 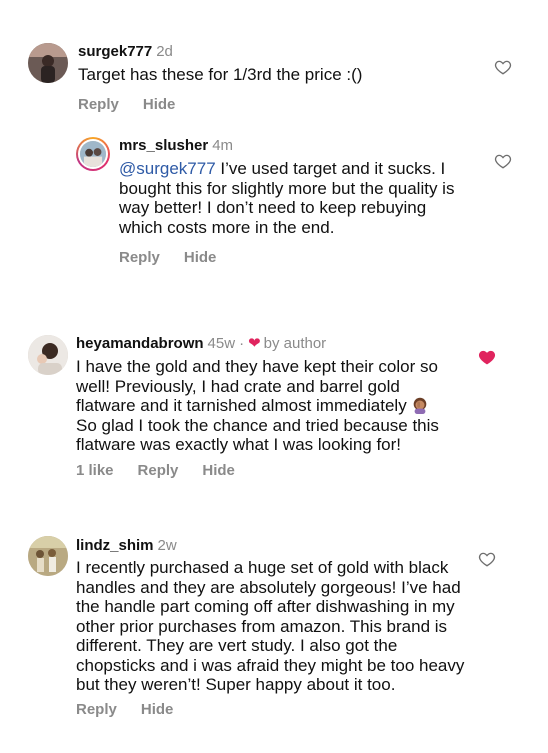 I want to click on author-badge: by author, so click(x=295, y=343).